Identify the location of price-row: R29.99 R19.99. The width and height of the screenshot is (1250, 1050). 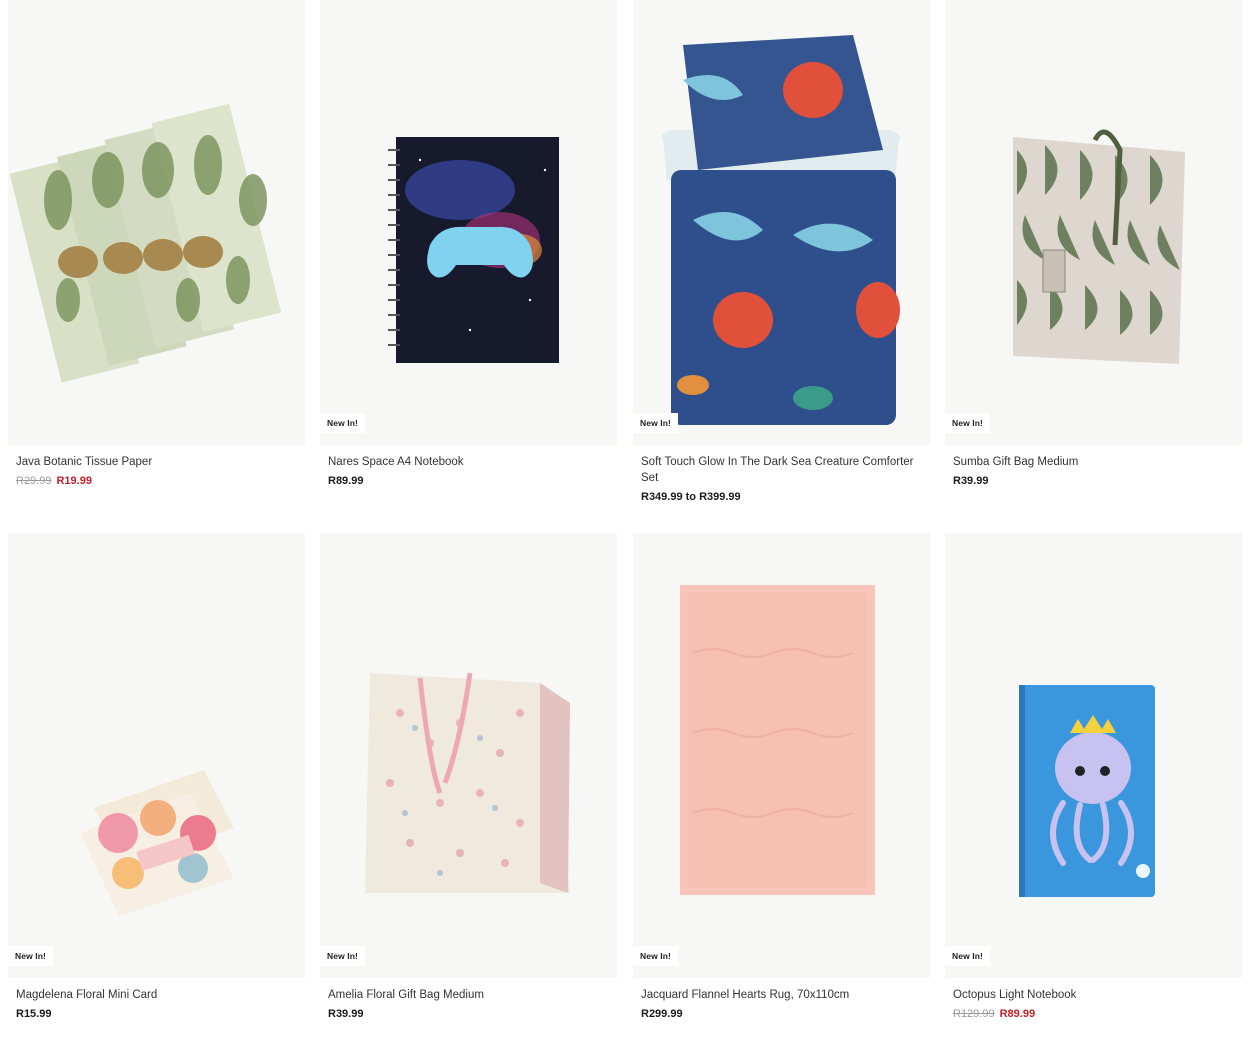
(158, 481).